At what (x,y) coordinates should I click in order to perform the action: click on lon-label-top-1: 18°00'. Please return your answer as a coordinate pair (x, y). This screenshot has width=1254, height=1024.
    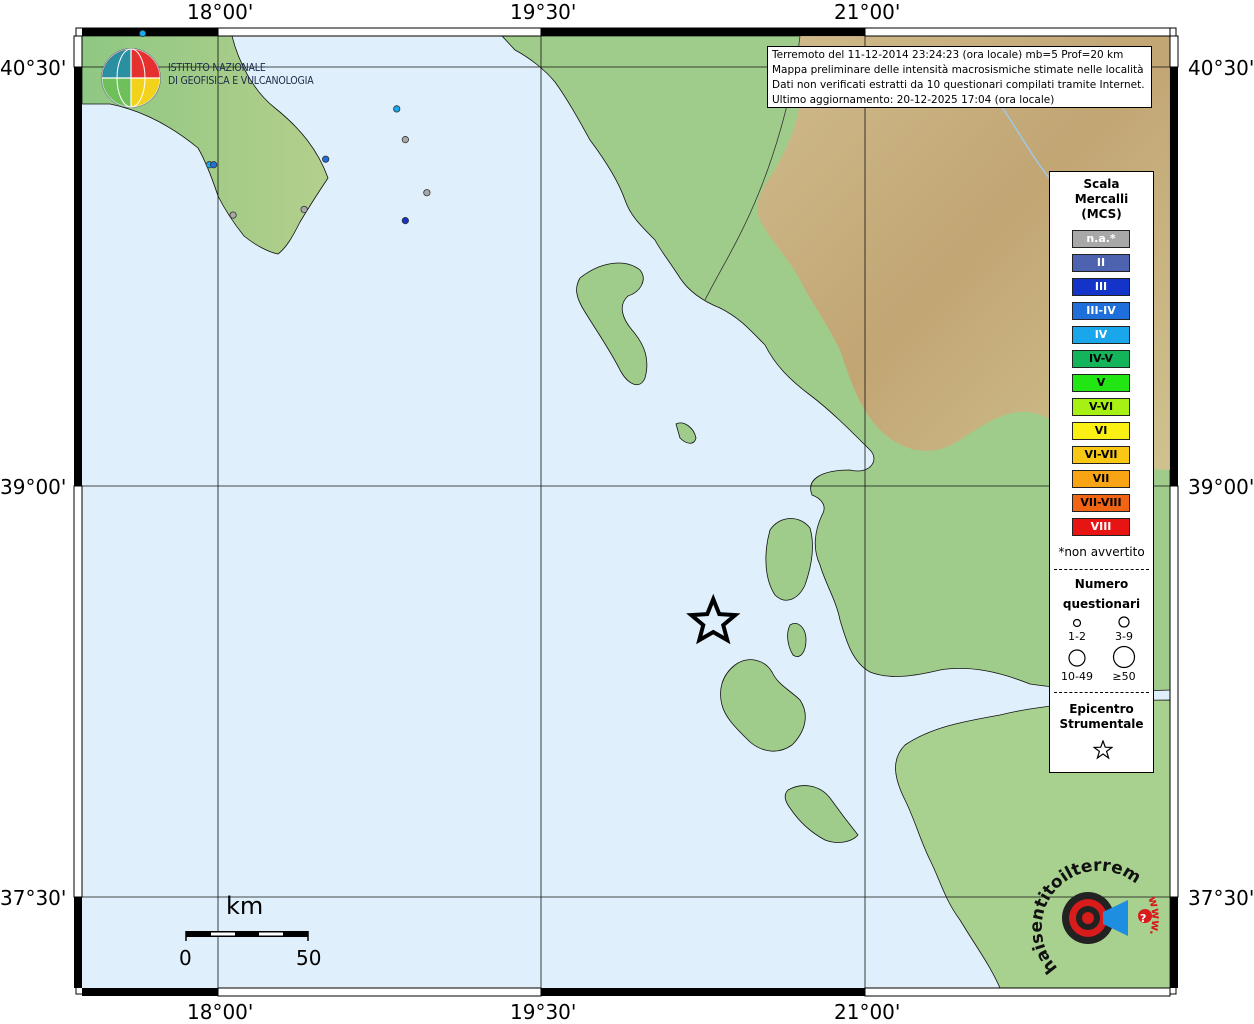
    Looking at the image, I should click on (220, 12).